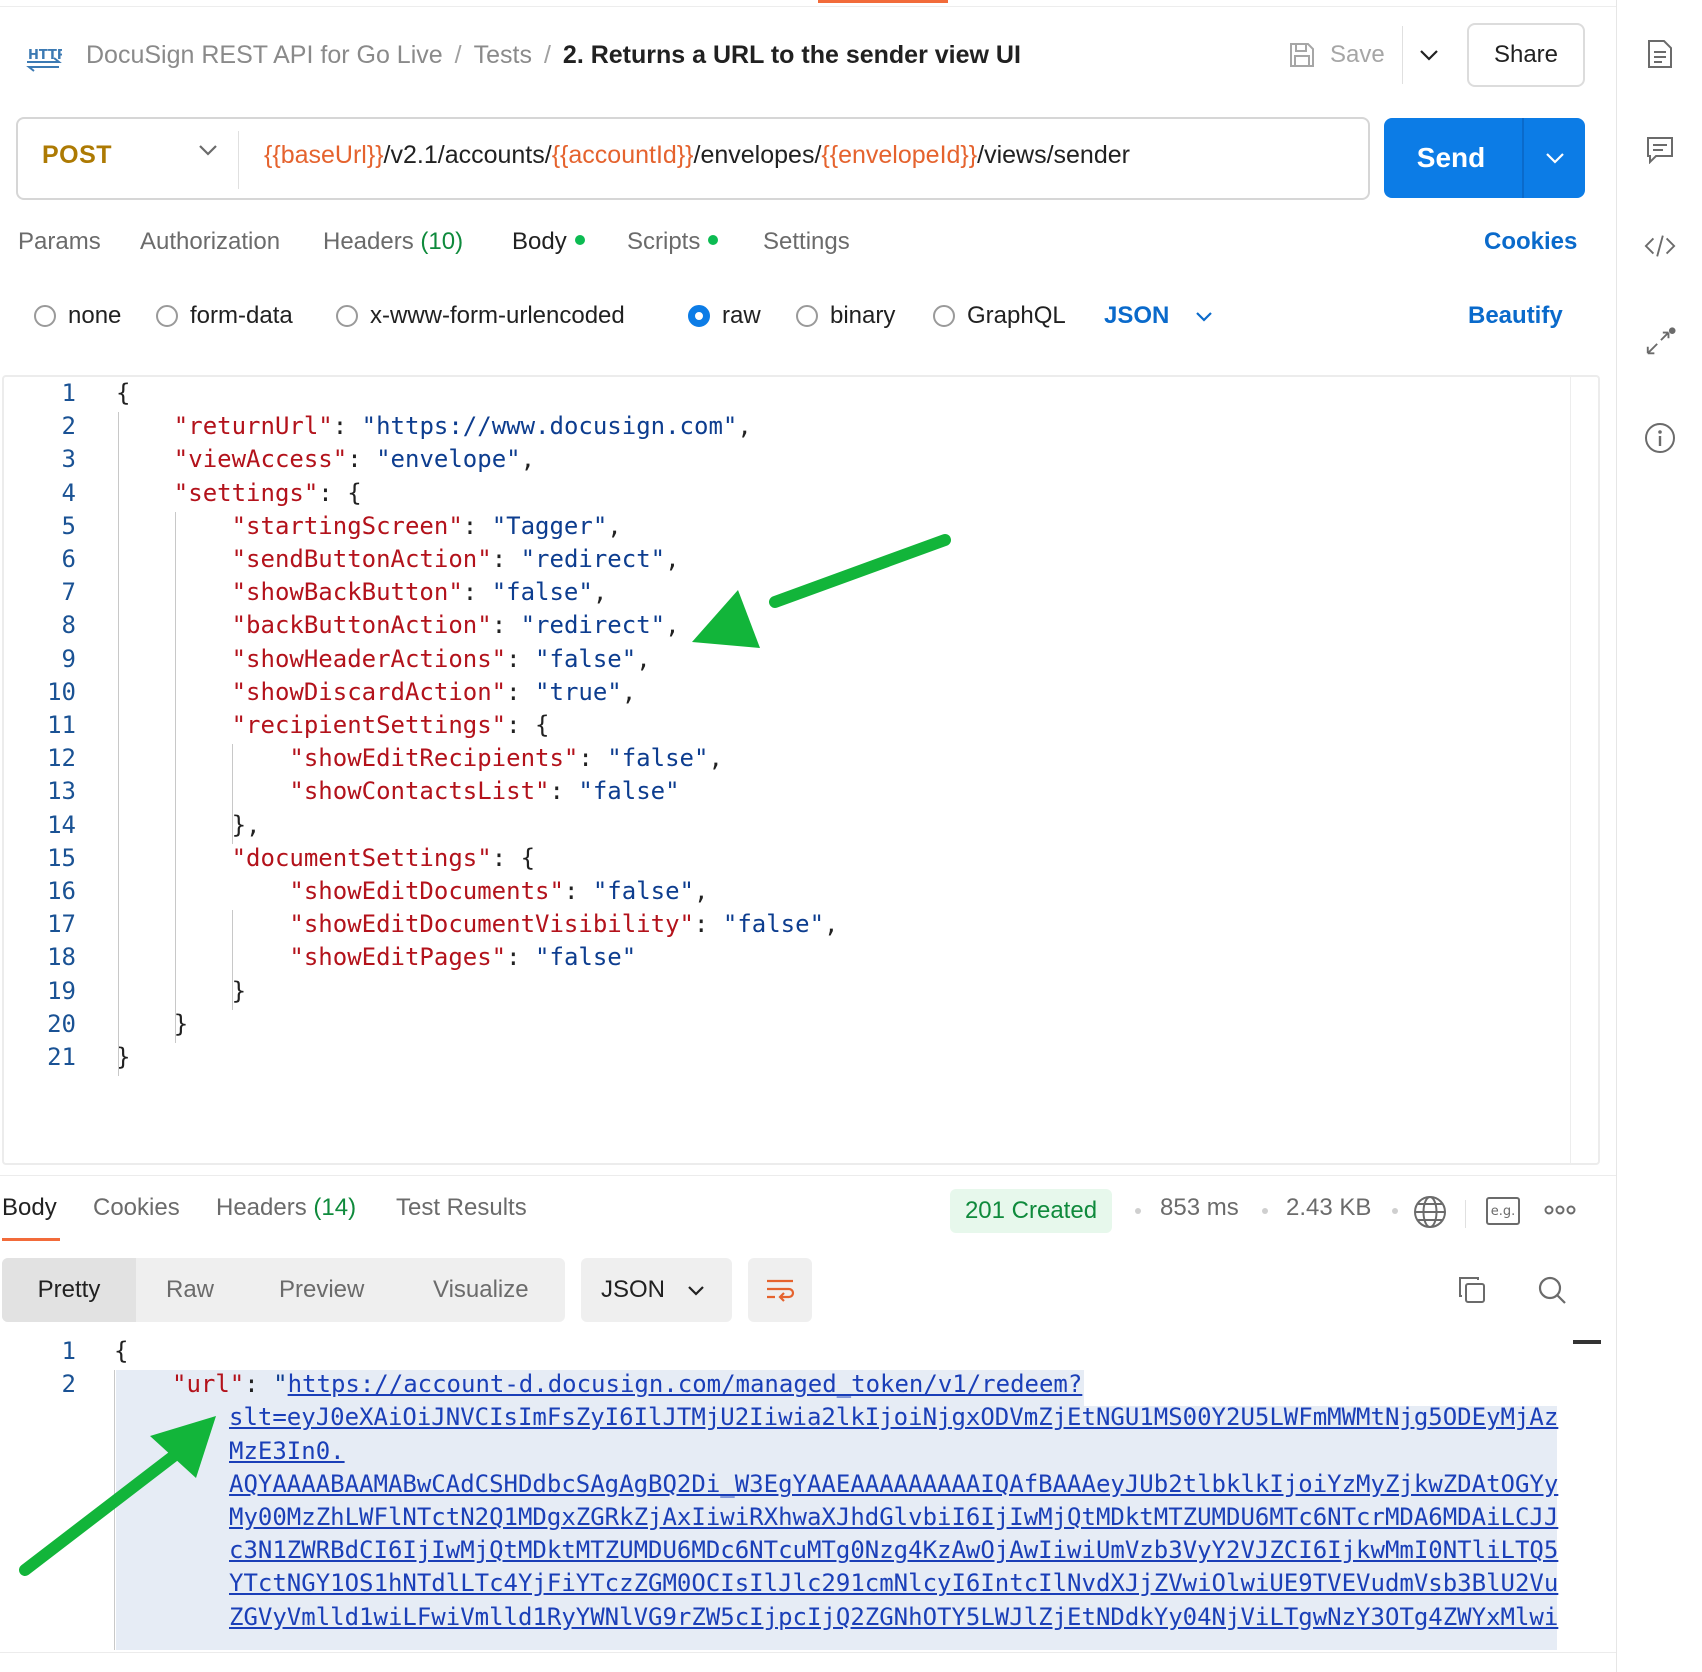 This screenshot has width=1702, height=1672. I want to click on related-collections-icon, so click(1660, 342).